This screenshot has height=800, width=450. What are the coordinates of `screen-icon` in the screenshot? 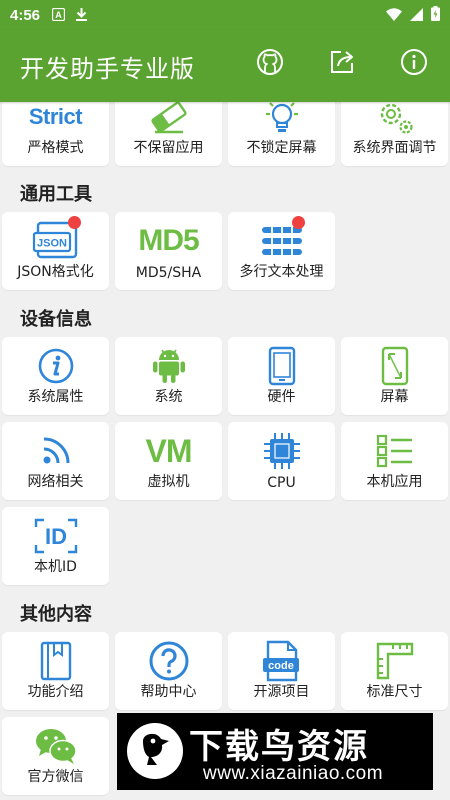 It's located at (394, 366).